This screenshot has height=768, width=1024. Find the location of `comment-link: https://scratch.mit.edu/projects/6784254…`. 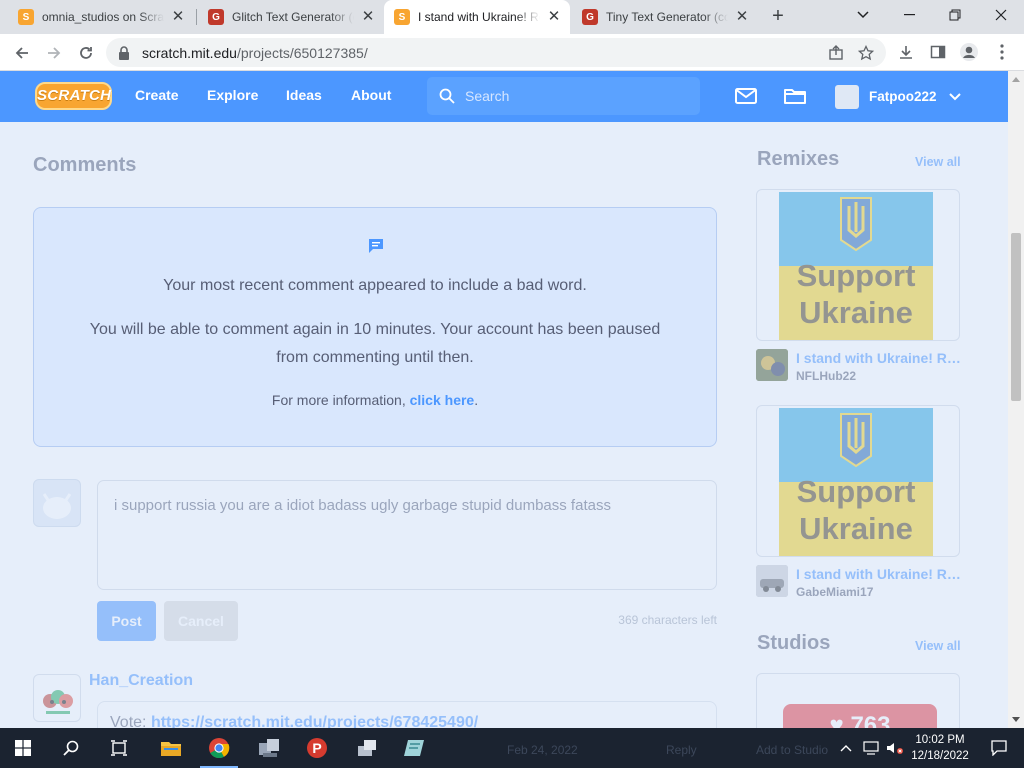

comment-link: https://scratch.mit.edu/projects/6784254… is located at coordinates (314, 721).